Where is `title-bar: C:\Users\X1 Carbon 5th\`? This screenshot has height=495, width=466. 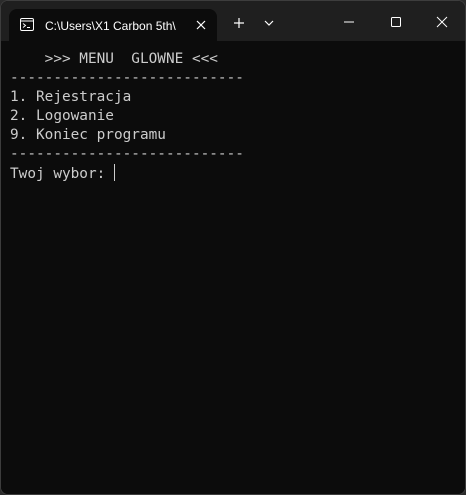 title-bar: C:\Users\X1 Carbon 5th\ is located at coordinates (233, 21).